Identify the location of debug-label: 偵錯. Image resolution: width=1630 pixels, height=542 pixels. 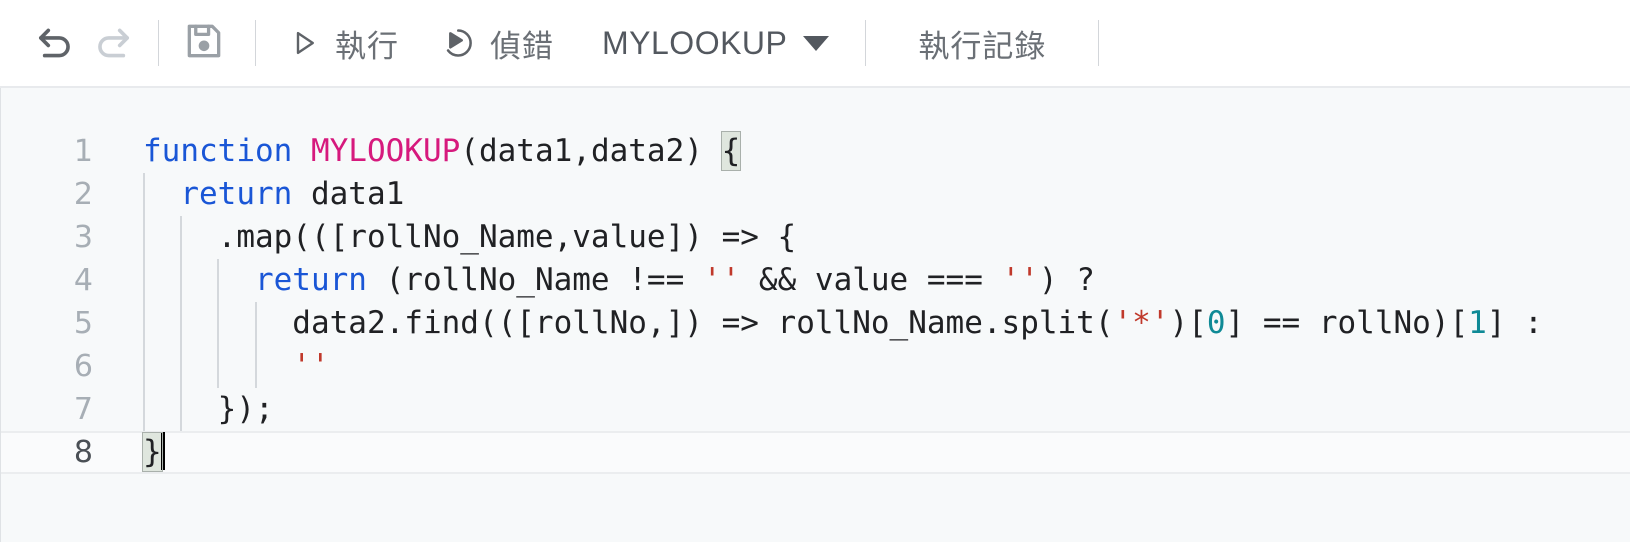
(522, 46).